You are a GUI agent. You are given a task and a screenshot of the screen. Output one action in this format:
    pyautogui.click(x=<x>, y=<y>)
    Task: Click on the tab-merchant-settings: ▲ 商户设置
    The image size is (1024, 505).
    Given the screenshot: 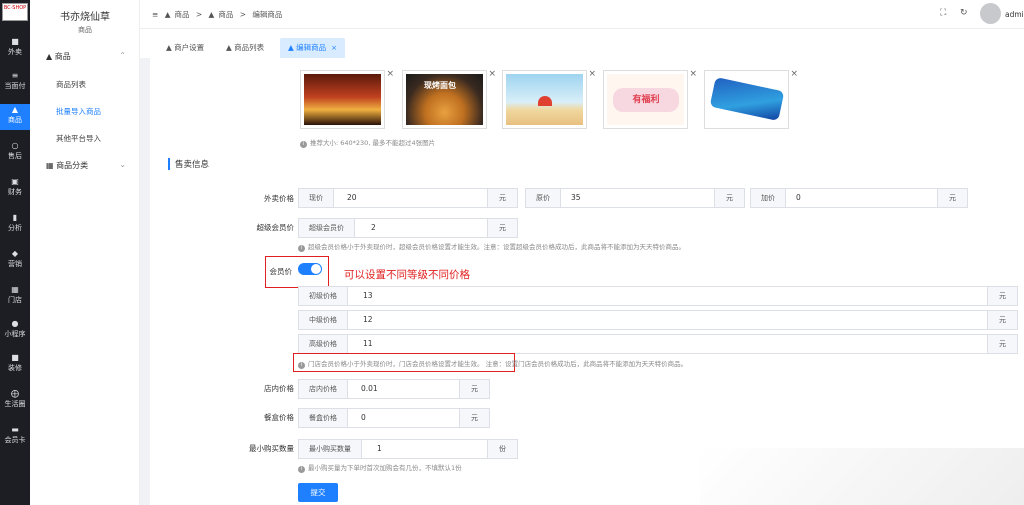 What is the action you would take?
    pyautogui.click(x=185, y=48)
    